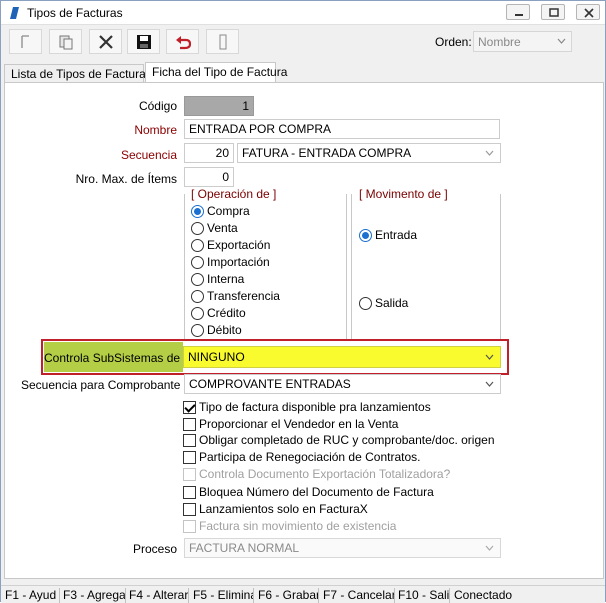 Image resolution: width=606 pixels, height=603 pixels. I want to click on checkbox-sin-movimiento-label: Factura sin movimiento de existencia, so click(298, 526).